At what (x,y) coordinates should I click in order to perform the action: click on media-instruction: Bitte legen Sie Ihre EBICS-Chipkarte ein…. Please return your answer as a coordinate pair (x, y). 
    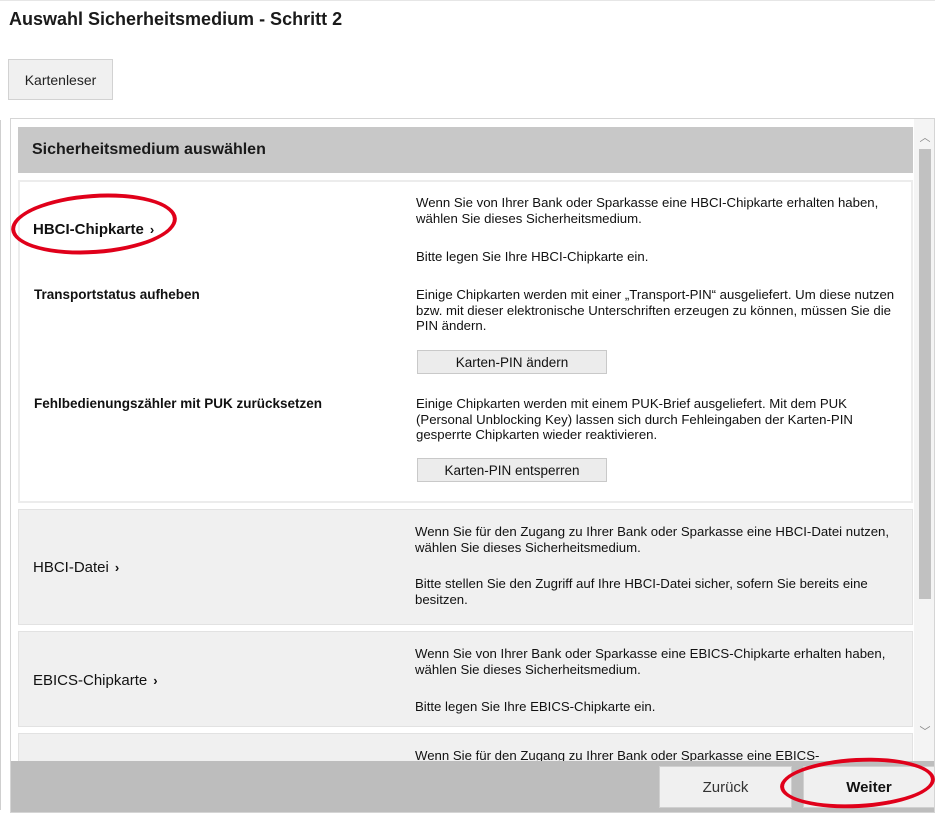
    Looking at the image, I should click on (535, 706).